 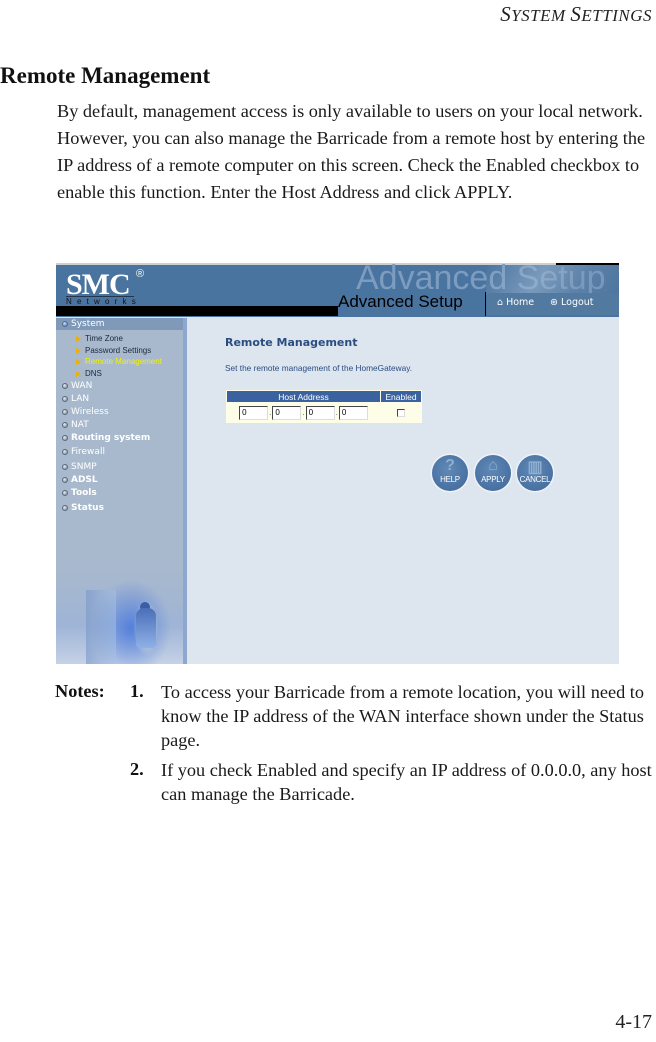 What do you see at coordinates (104, 338) in the screenshot?
I see `sidebar-subitem-label: Time Zone` at bounding box center [104, 338].